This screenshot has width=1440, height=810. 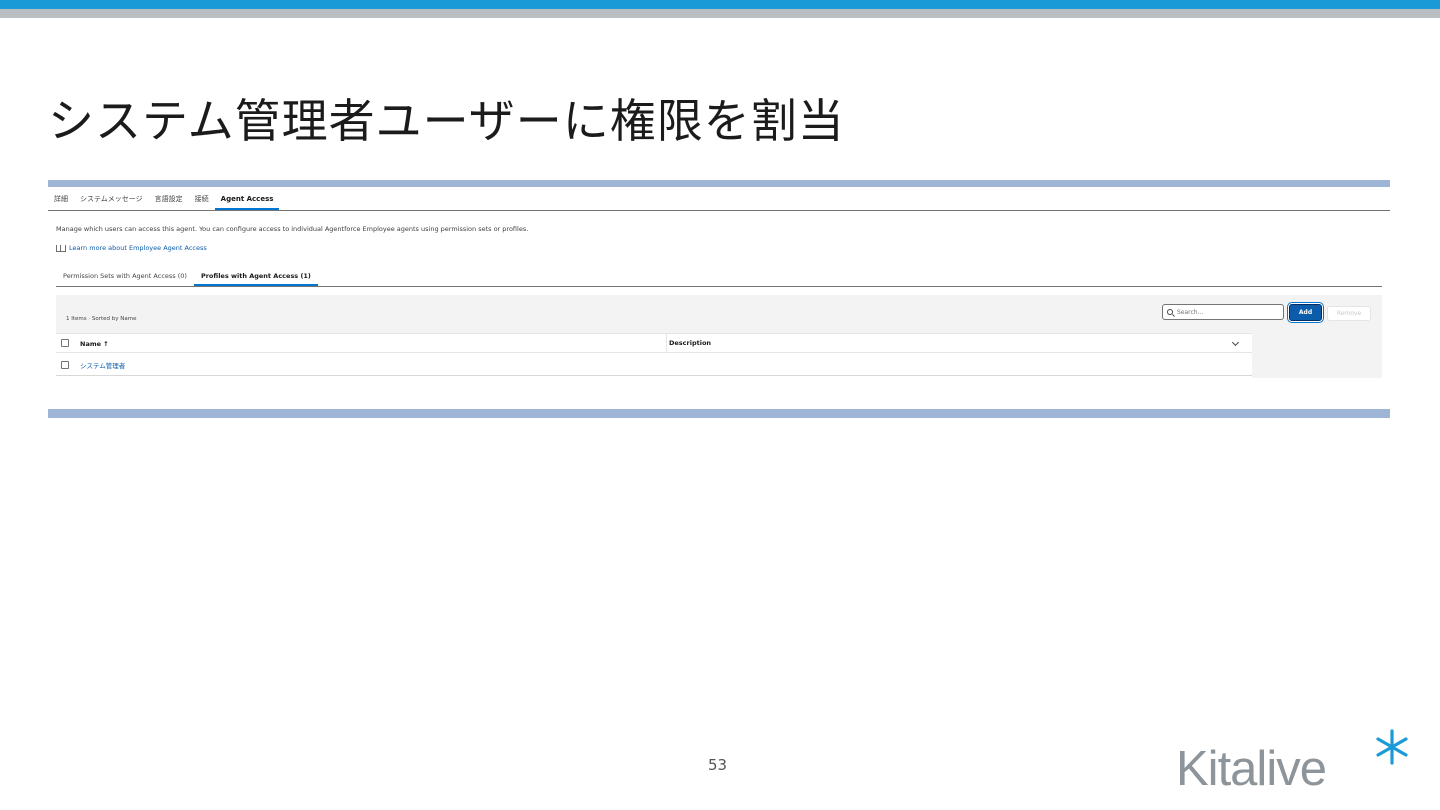 What do you see at coordinates (111, 199) in the screenshot?
I see `tab-system-messages: システムメッセージ` at bounding box center [111, 199].